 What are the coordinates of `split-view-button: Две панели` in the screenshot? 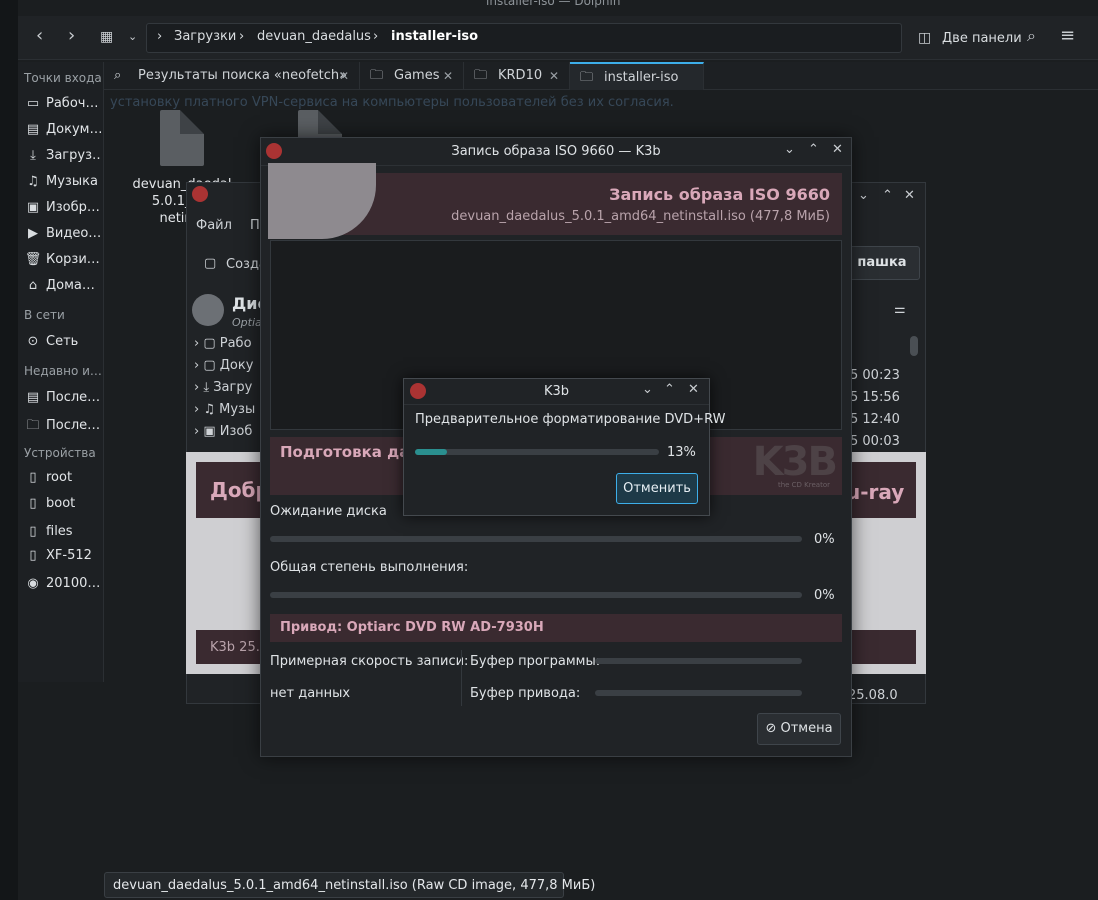 It's located at (982, 38).